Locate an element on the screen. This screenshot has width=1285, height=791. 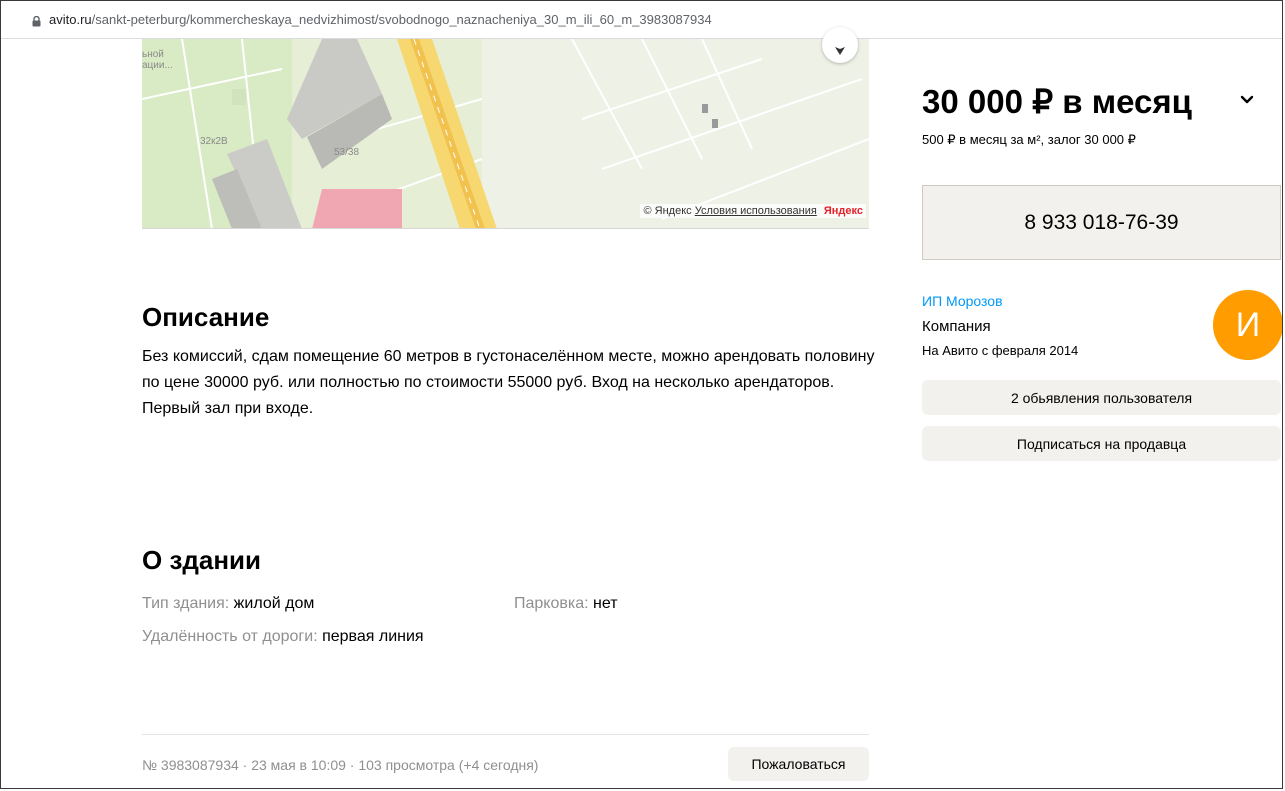
lock-icon is located at coordinates (36, 21).